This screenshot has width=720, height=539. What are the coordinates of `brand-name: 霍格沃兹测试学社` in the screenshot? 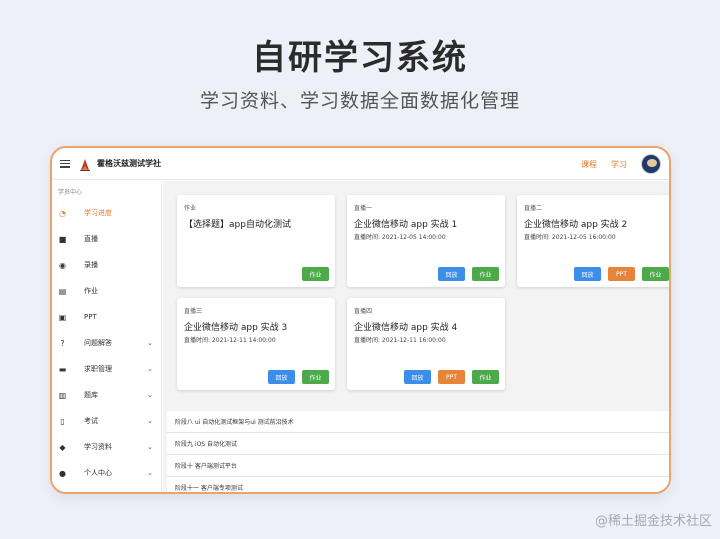 It's located at (129, 163).